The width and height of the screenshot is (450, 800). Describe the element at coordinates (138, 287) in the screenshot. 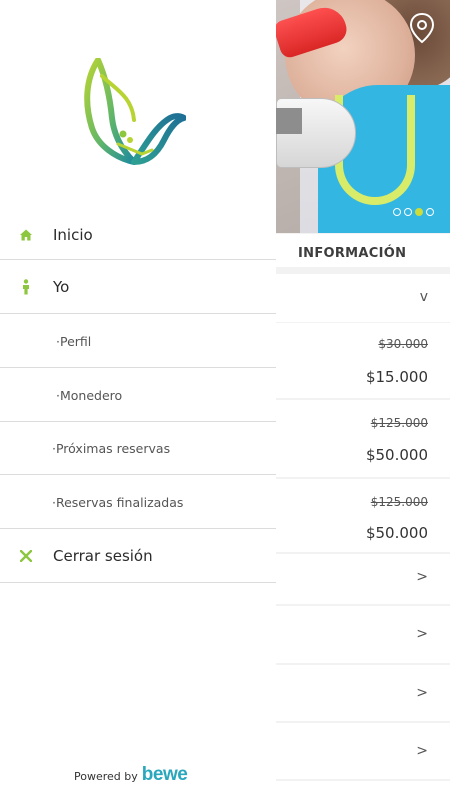

I see `menu-item-yo: Yo` at that location.